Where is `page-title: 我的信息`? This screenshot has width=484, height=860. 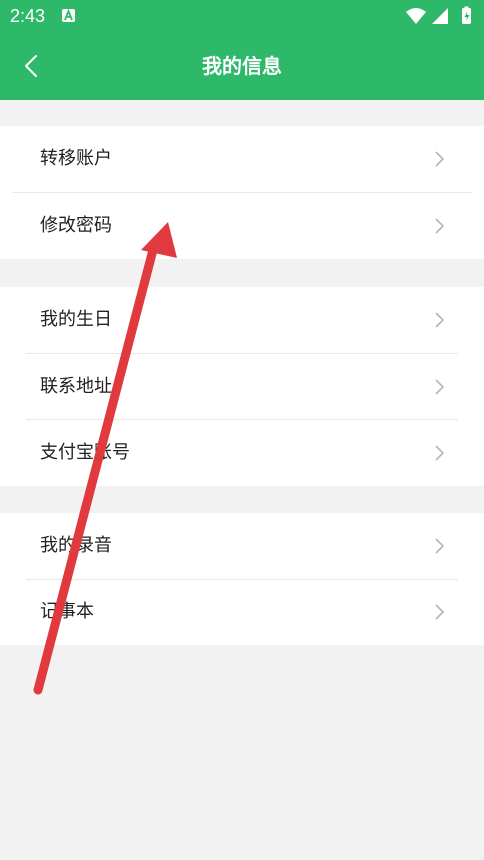 page-title: 我的信息 is located at coordinates (242, 66).